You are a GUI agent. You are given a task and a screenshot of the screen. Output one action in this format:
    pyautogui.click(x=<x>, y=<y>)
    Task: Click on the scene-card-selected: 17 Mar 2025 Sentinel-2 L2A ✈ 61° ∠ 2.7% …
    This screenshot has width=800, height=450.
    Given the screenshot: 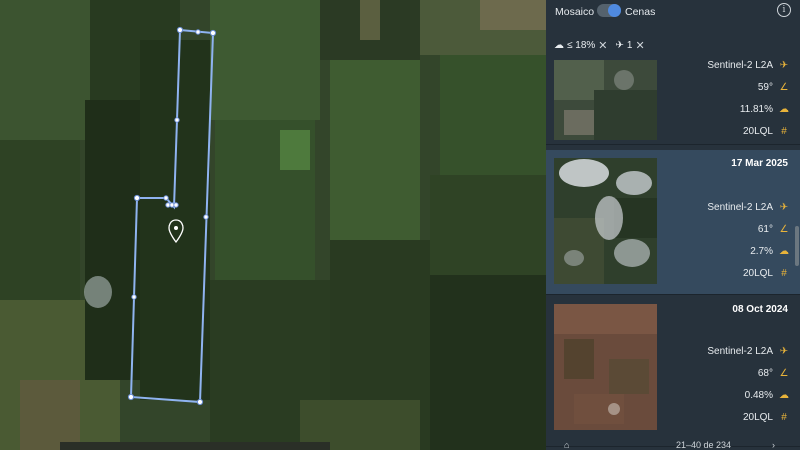 What is the action you would take?
    pyautogui.click(x=673, y=222)
    